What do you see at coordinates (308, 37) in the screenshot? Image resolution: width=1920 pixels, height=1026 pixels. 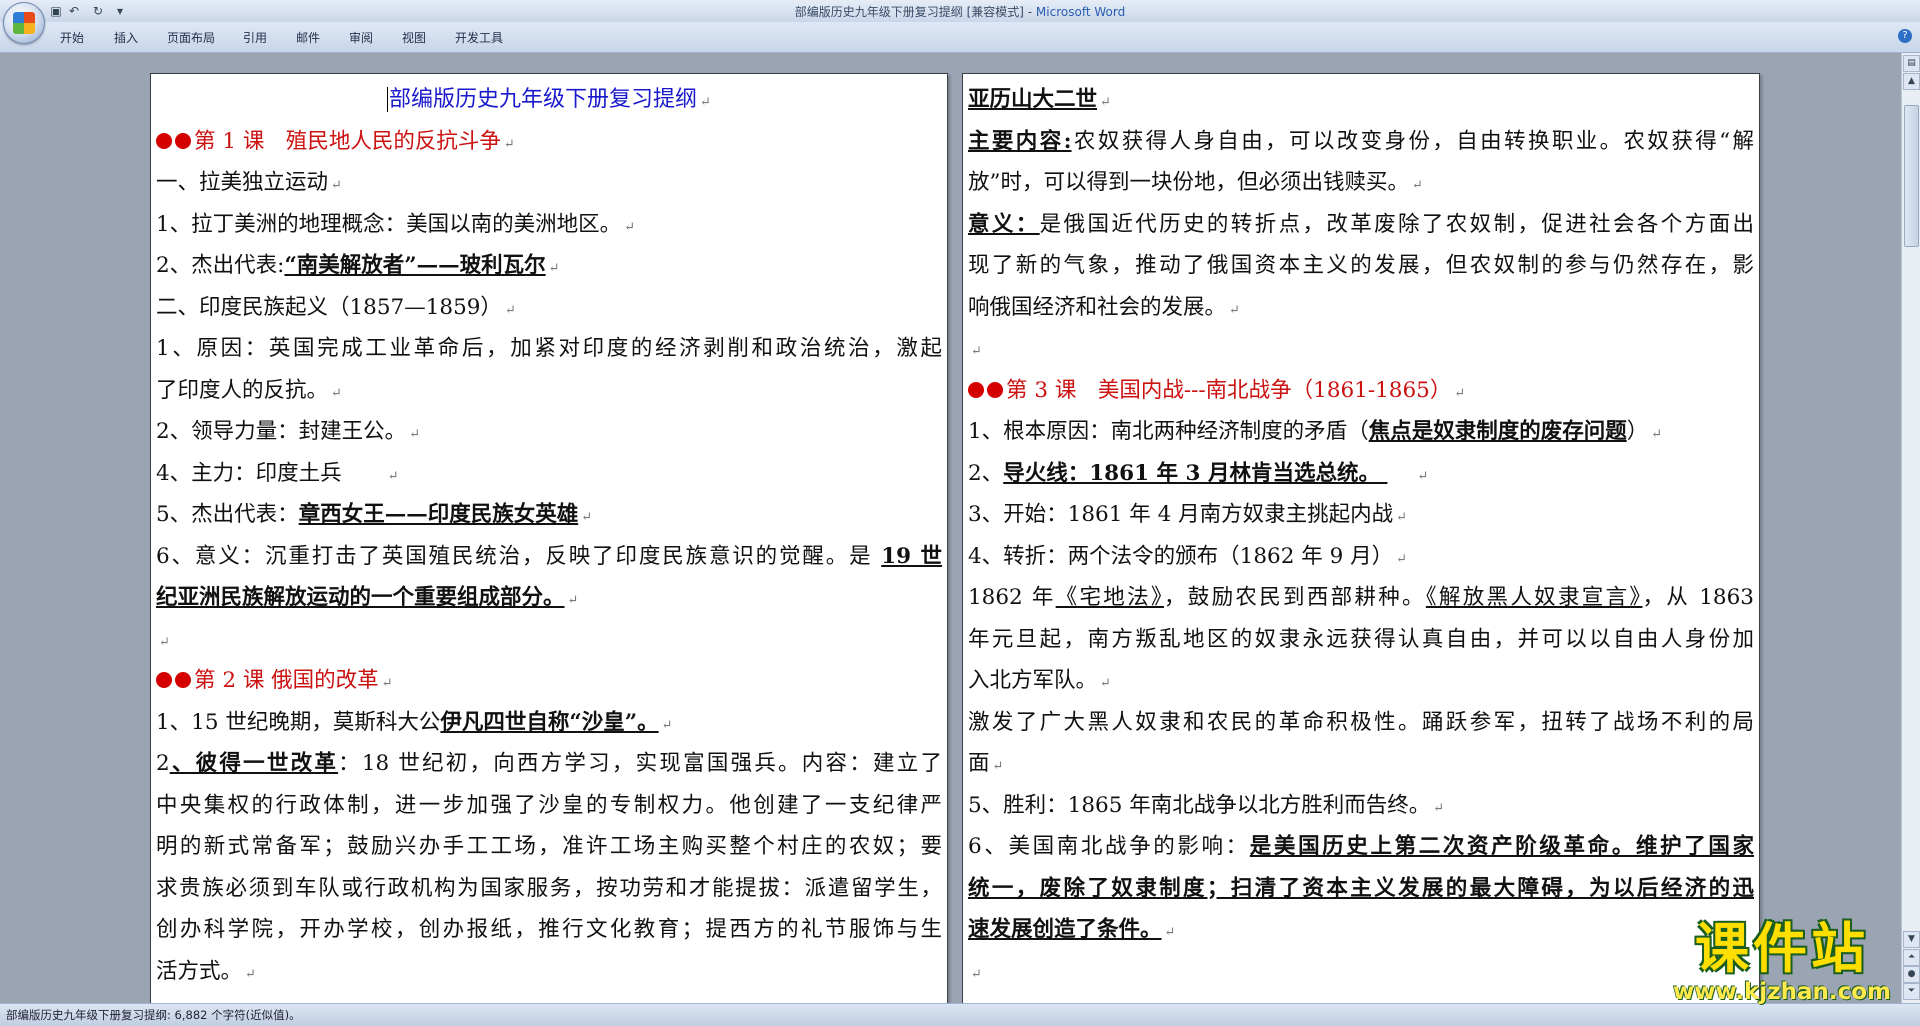 I see `tab-mailings: 邮件` at bounding box center [308, 37].